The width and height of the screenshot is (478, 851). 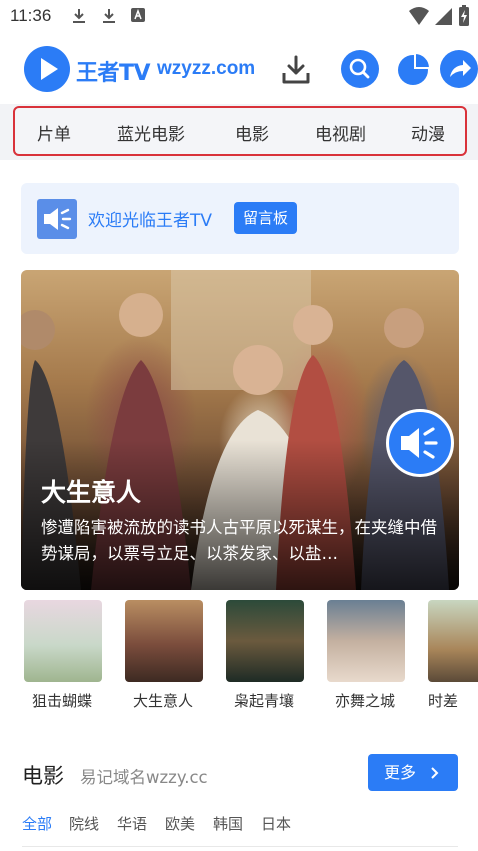 What do you see at coordinates (365, 701) in the screenshot?
I see `poster-title: 亦舞之城` at bounding box center [365, 701].